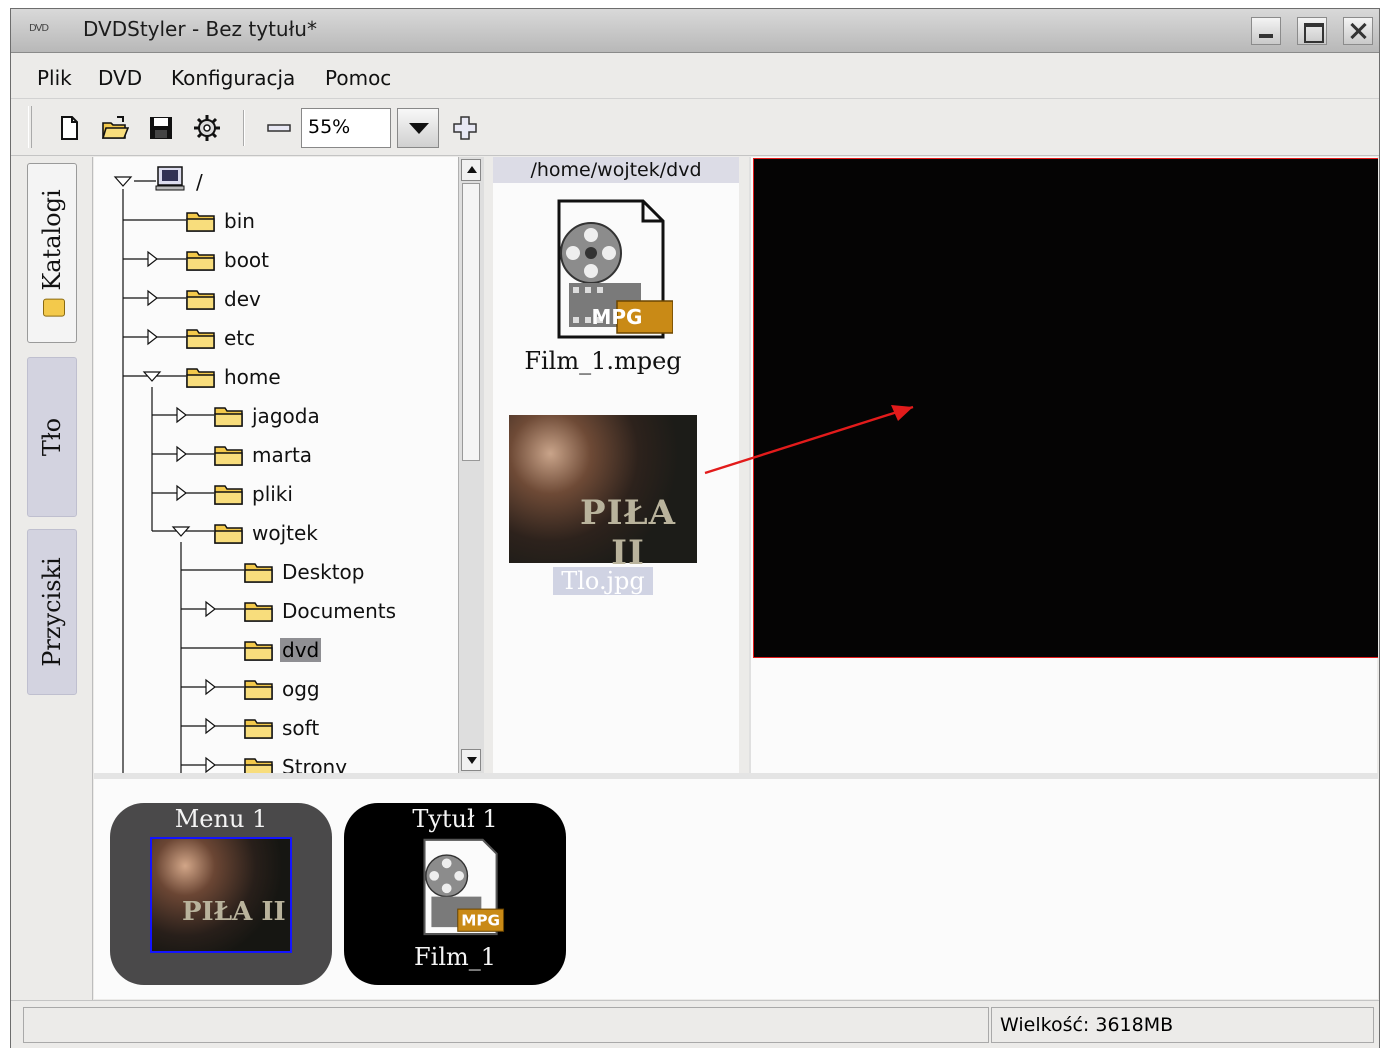 The width and height of the screenshot is (1385, 1052). I want to click on drag-arrow, so click(809, 440).